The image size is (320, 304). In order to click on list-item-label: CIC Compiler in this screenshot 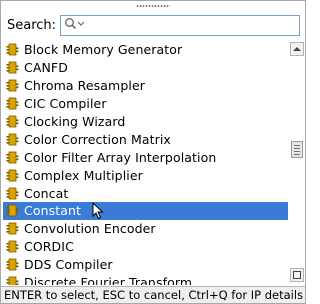, I will do `click(65, 104)`.